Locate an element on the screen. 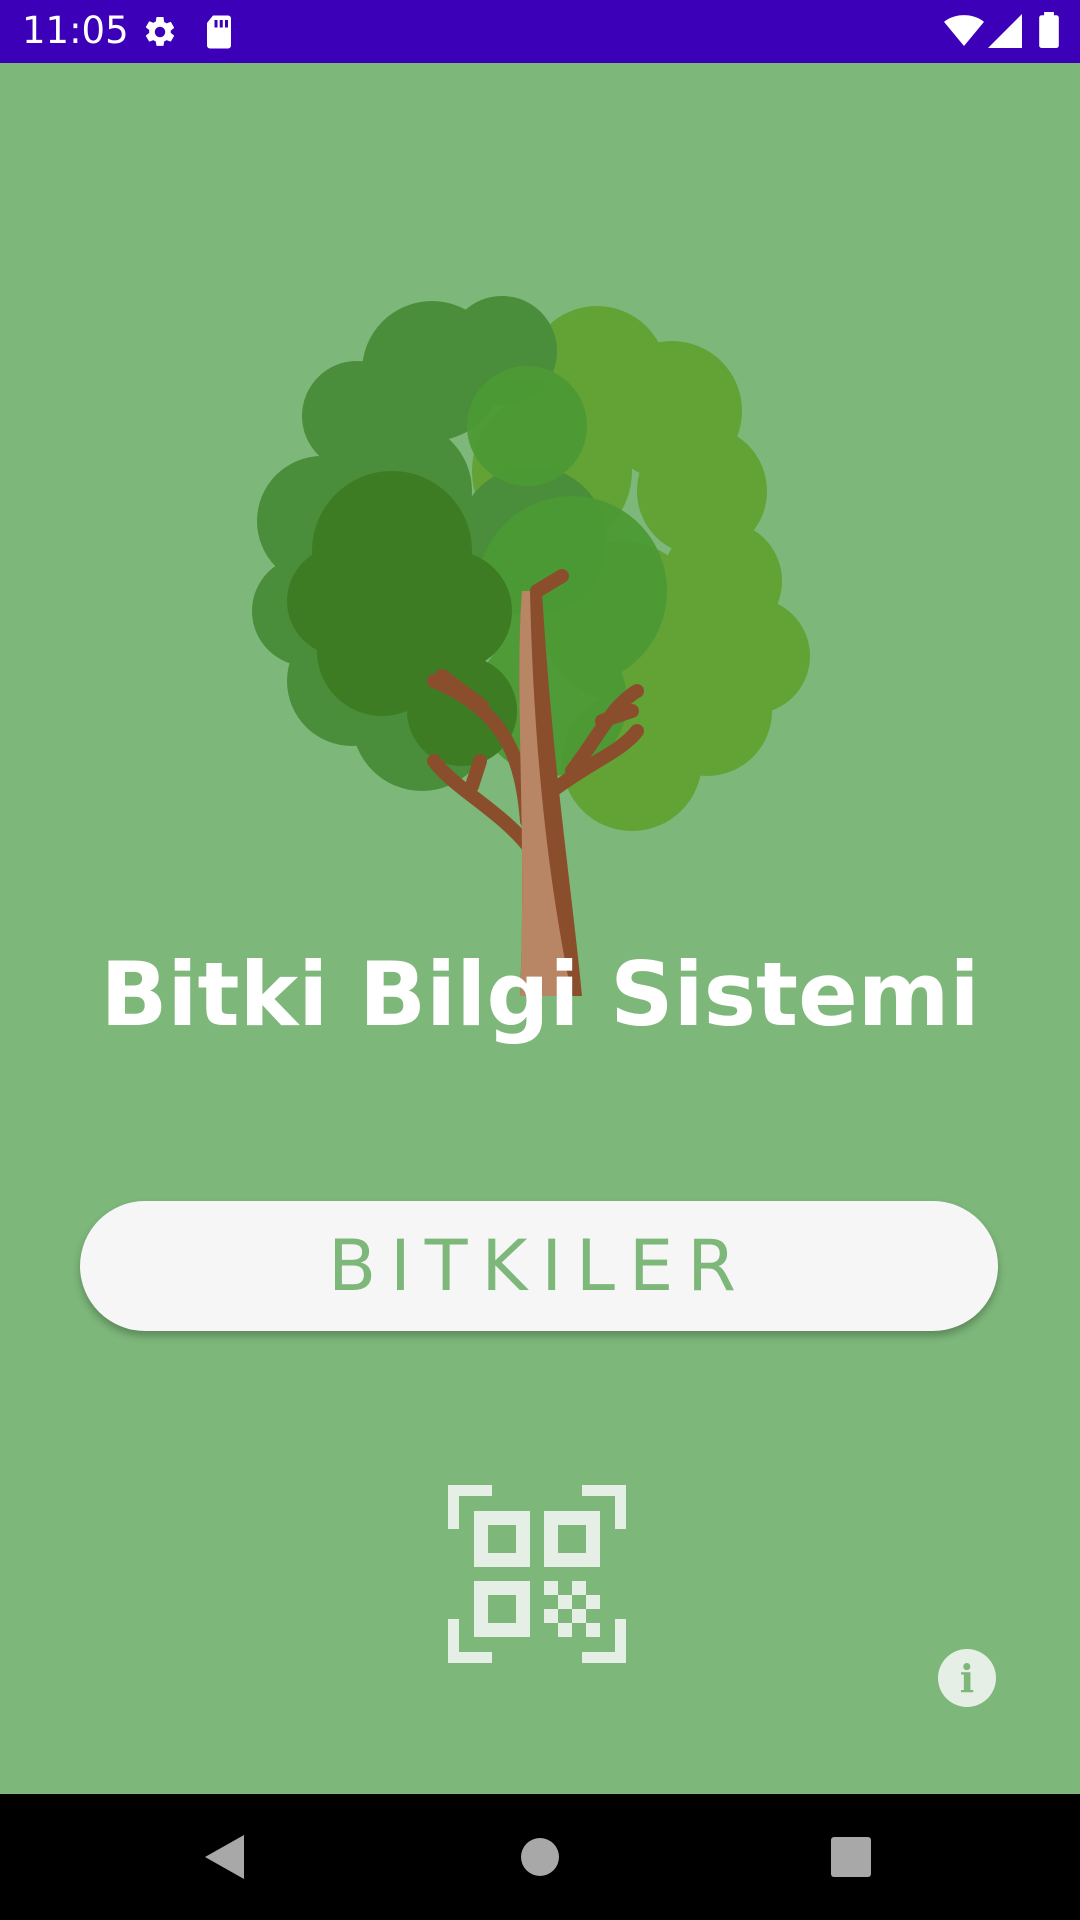  home-icon is located at coordinates (540, 1857).